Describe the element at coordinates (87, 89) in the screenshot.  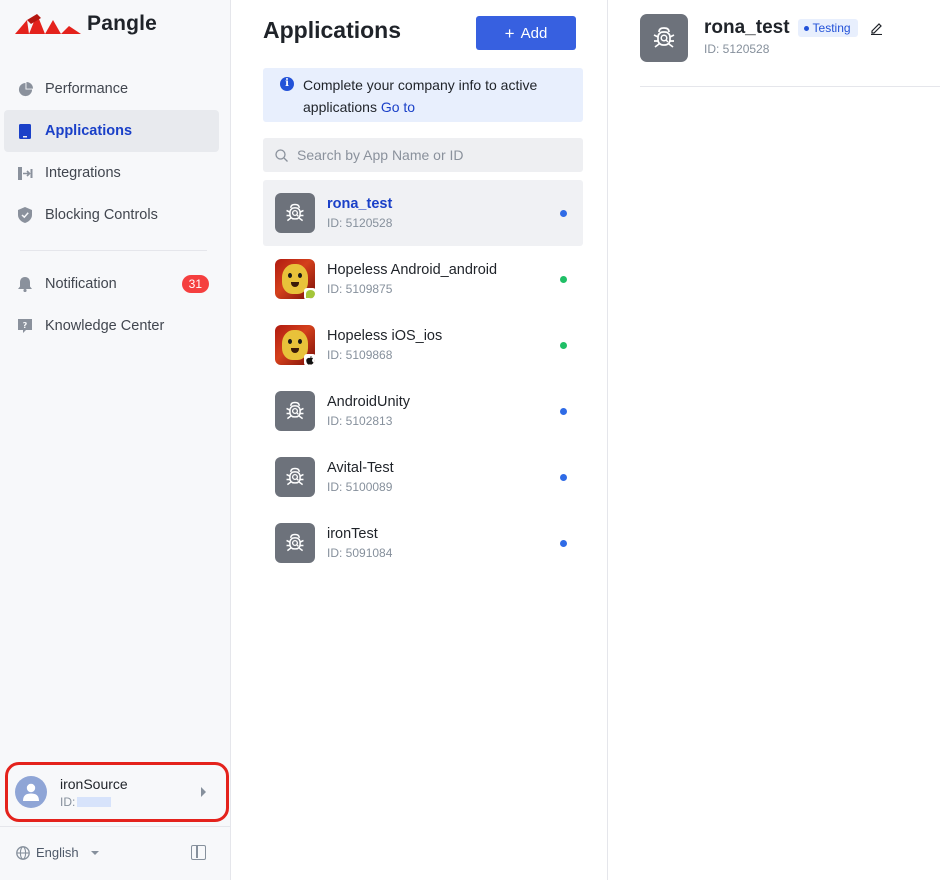
I see `sidebar-item-label: Performance` at that location.